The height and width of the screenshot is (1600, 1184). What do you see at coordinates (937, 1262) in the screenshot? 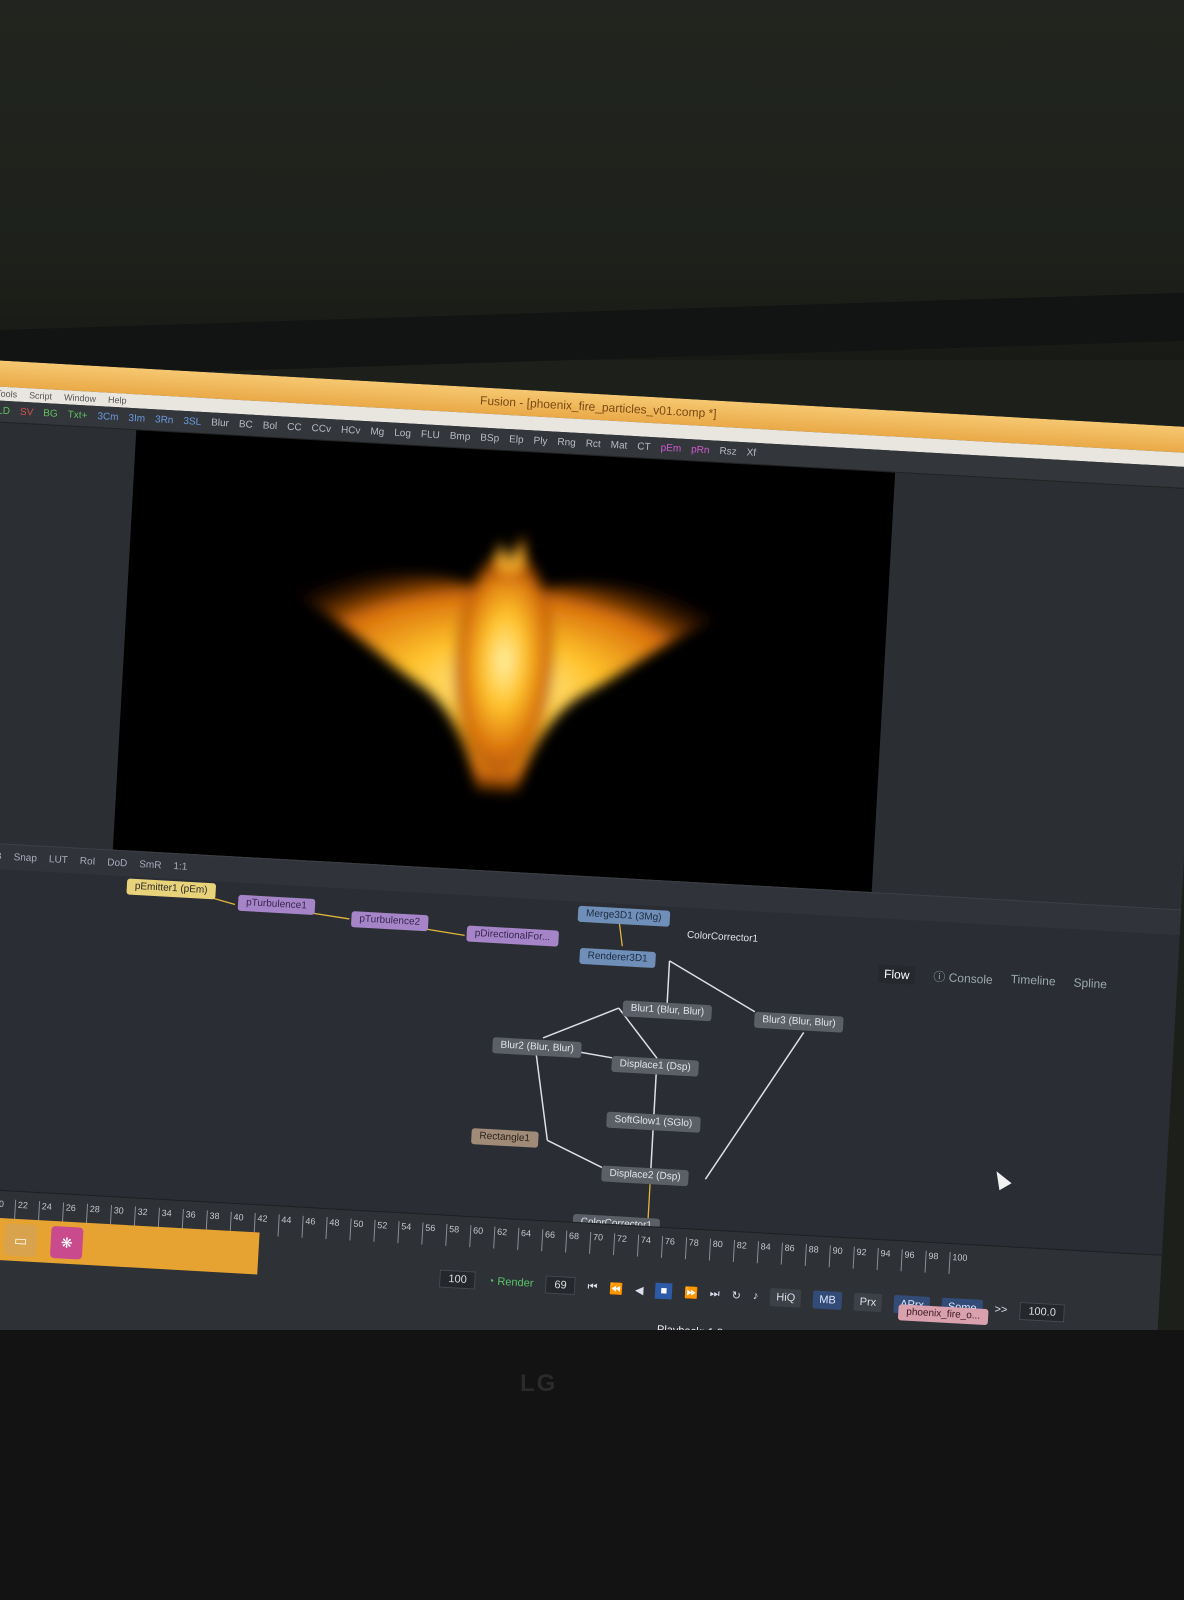
I see `tick: 98` at bounding box center [937, 1262].